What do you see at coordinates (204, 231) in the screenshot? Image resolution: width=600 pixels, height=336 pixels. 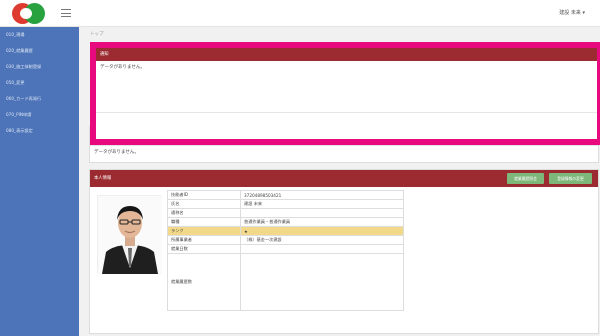 I see `label-rank: ランク` at bounding box center [204, 231].